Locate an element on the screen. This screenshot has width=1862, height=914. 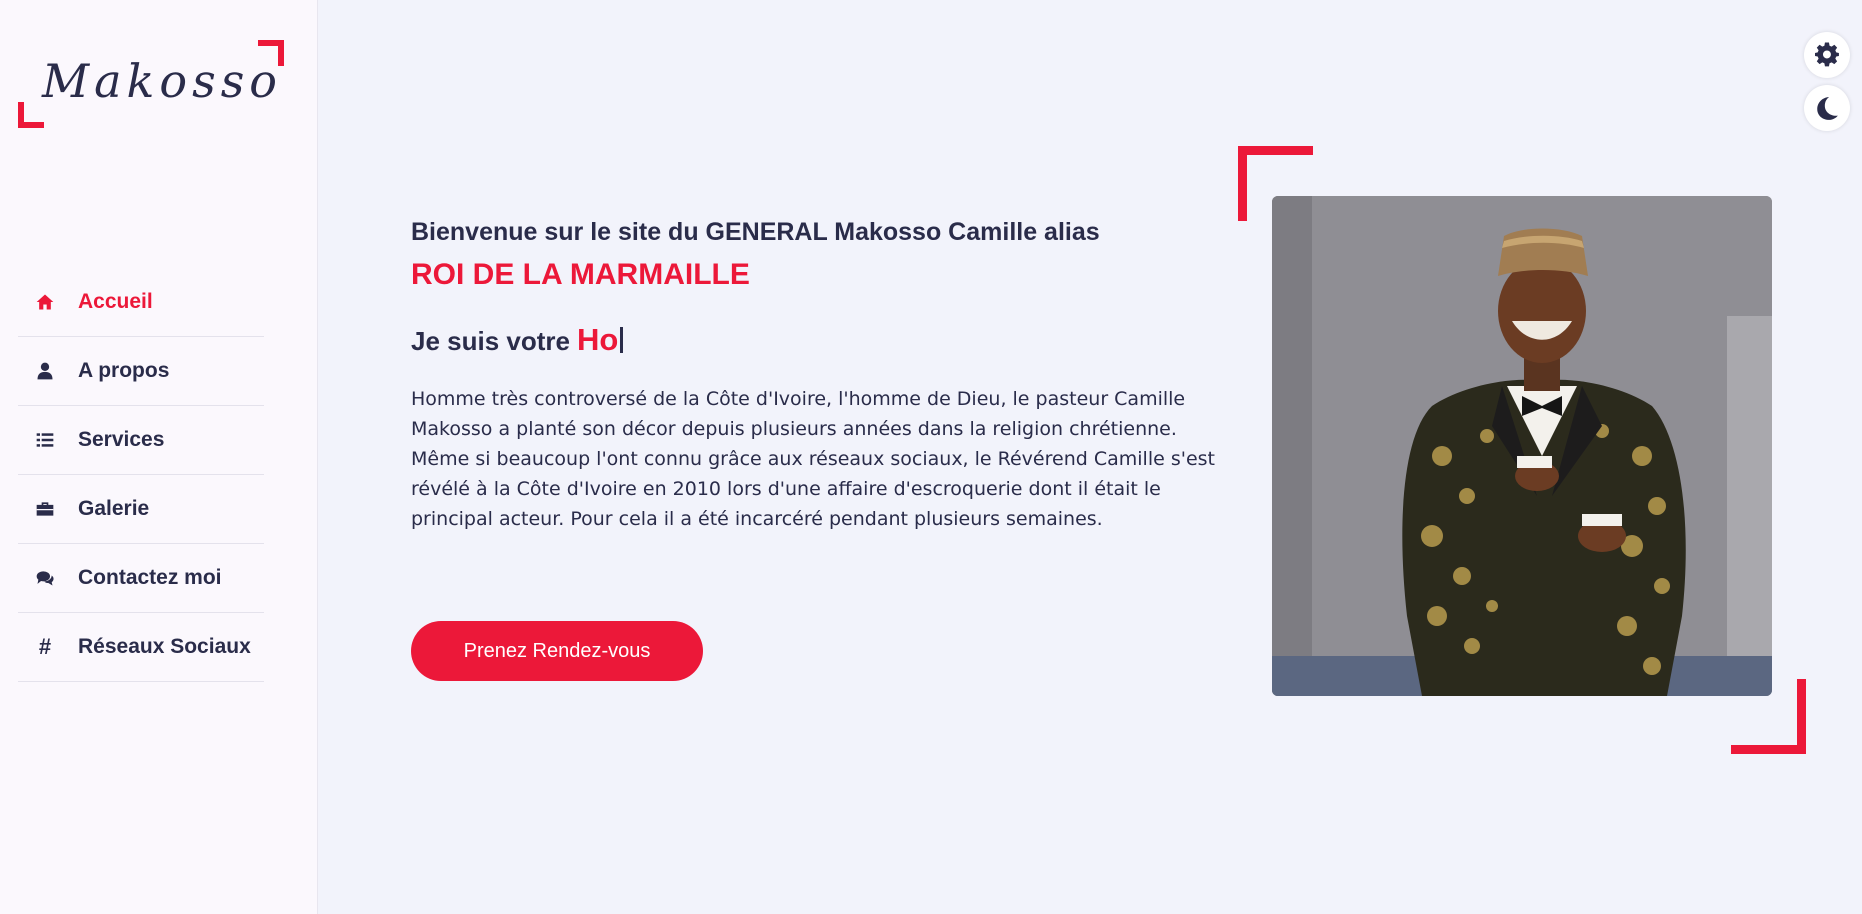
appointment-button: Prenez Rendez-vous is located at coordinates (557, 651).